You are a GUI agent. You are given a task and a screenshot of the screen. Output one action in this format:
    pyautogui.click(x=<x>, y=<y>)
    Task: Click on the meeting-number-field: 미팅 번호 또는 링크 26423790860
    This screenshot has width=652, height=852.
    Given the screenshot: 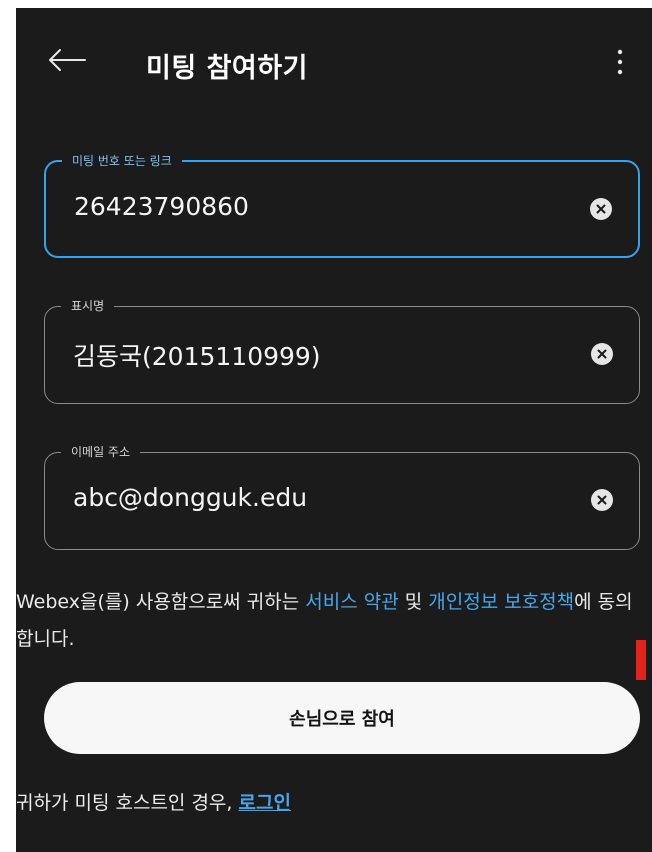 What is the action you would take?
    pyautogui.click(x=342, y=204)
    